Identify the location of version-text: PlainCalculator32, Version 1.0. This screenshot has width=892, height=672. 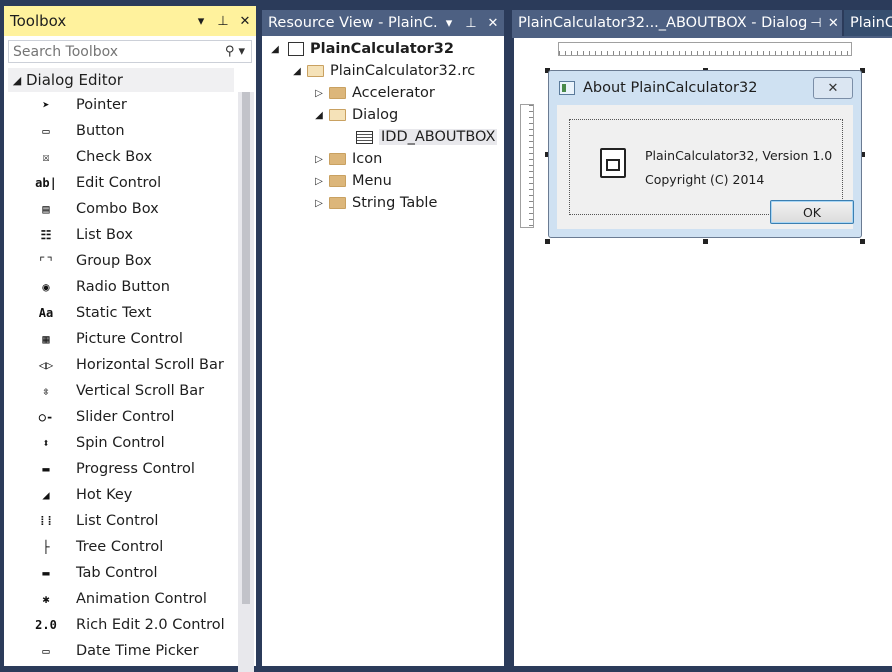
(738, 155).